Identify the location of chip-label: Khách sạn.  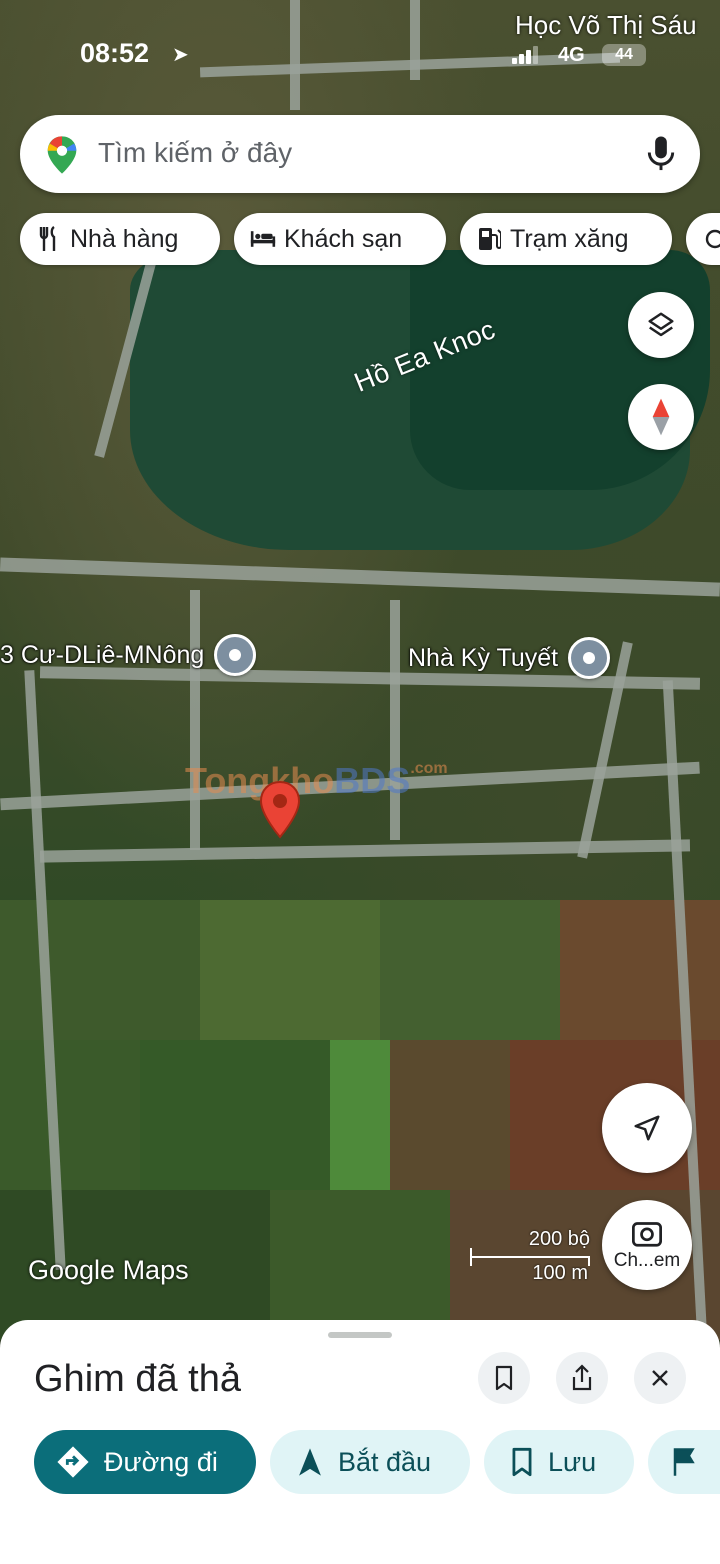
(343, 238).